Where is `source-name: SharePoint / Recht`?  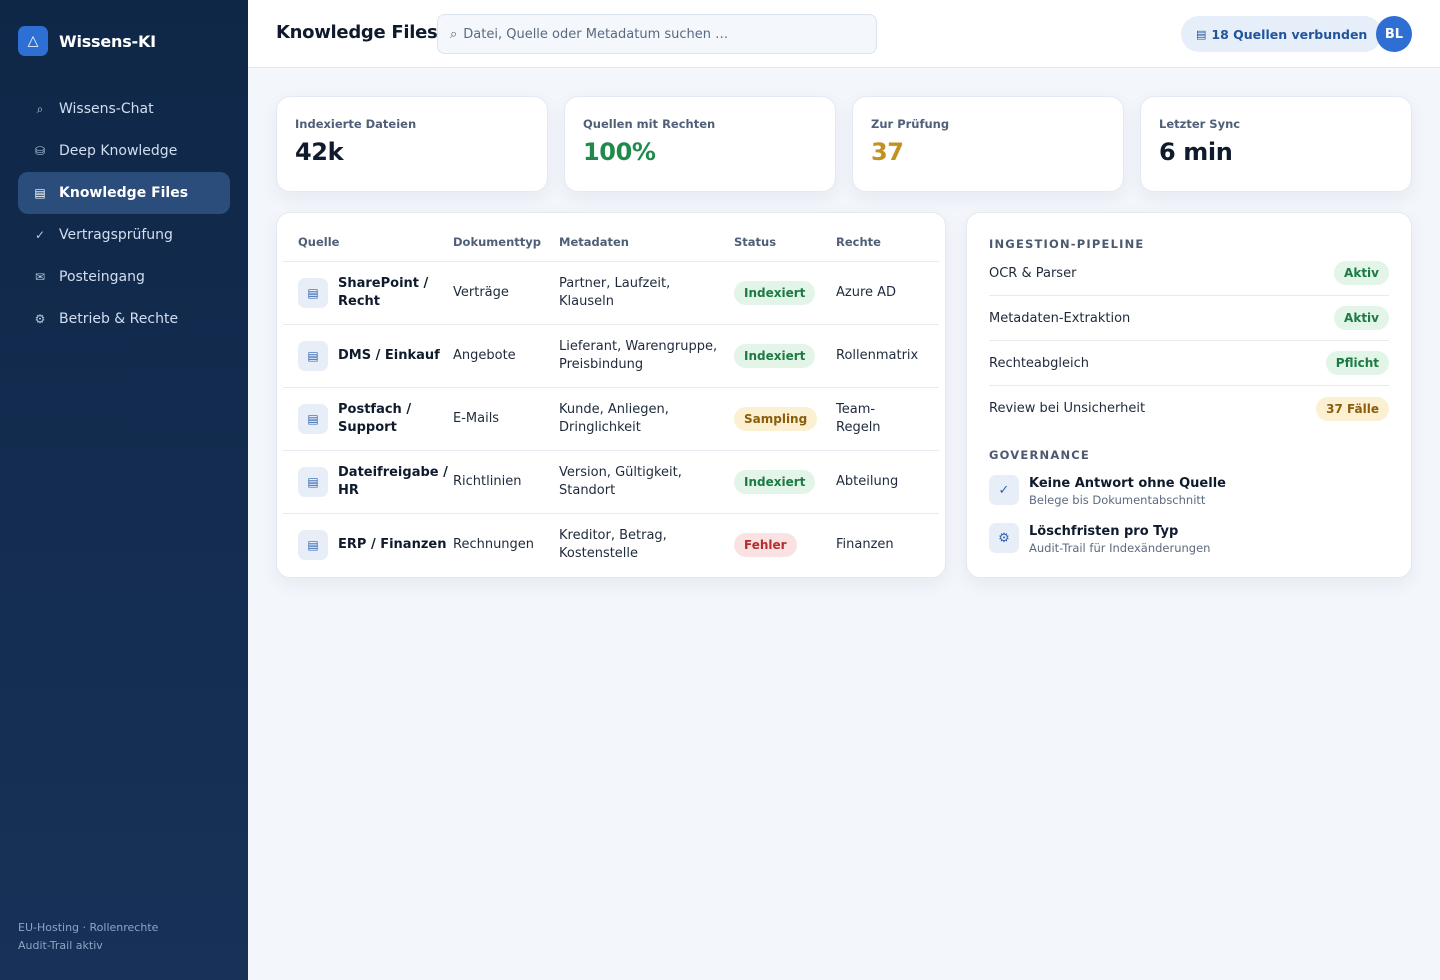
source-name: SharePoint / Recht is located at coordinates (383, 292).